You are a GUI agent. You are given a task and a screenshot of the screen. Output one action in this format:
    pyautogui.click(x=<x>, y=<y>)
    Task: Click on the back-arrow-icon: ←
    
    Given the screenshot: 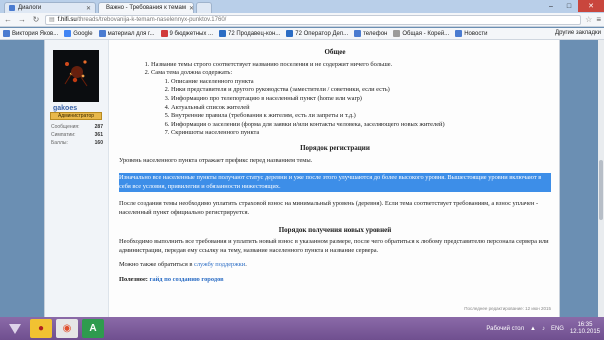 What is the action you would take?
    pyautogui.click(x=8, y=20)
    